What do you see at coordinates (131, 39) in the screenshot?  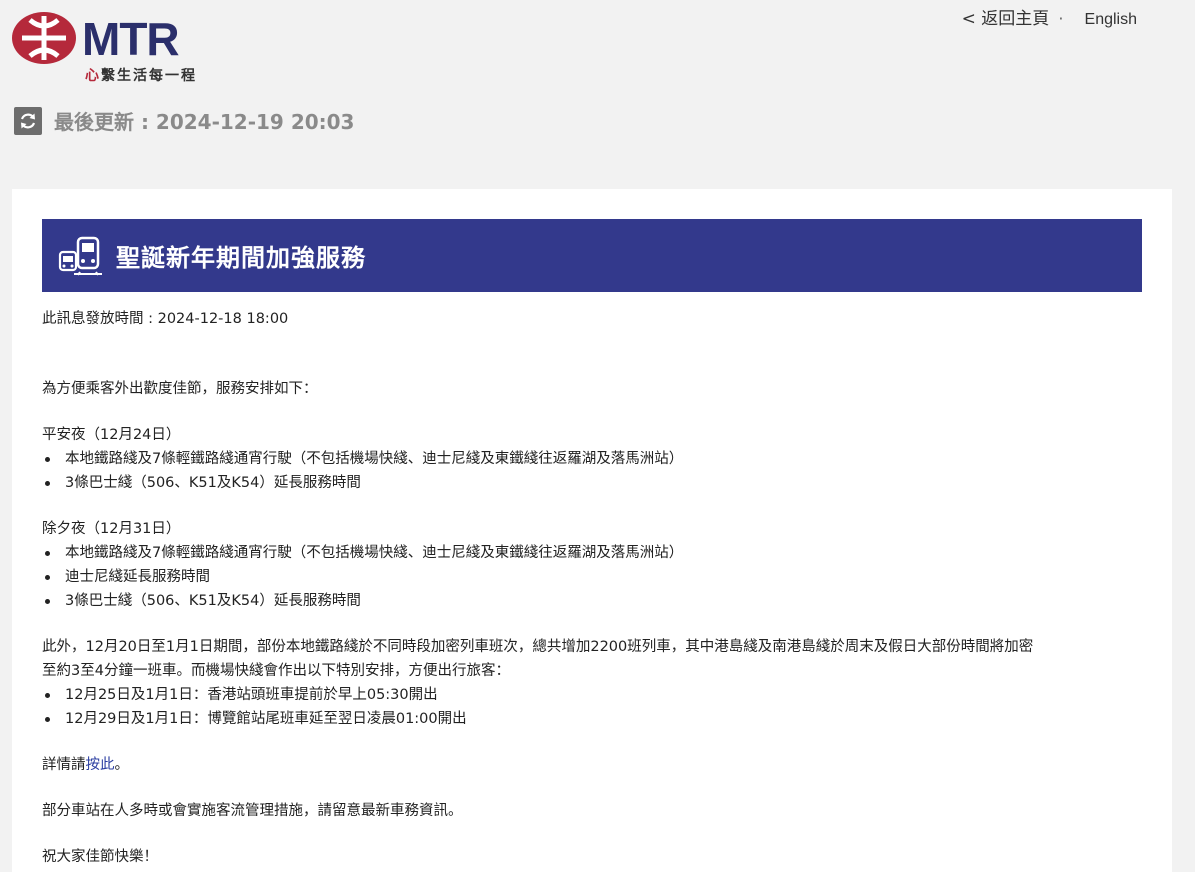 I see `brand-name: MTR` at bounding box center [131, 39].